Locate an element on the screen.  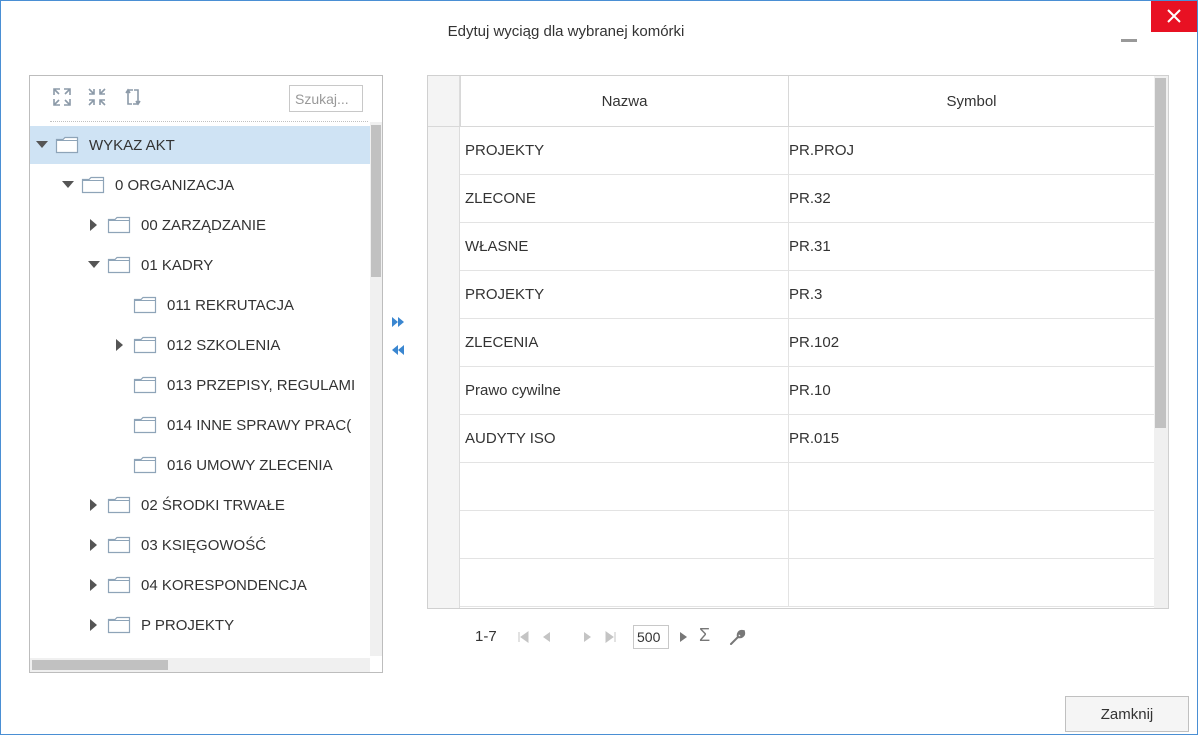
tree-node: 00 ZARZĄDZANIE is located at coordinates (200, 225).